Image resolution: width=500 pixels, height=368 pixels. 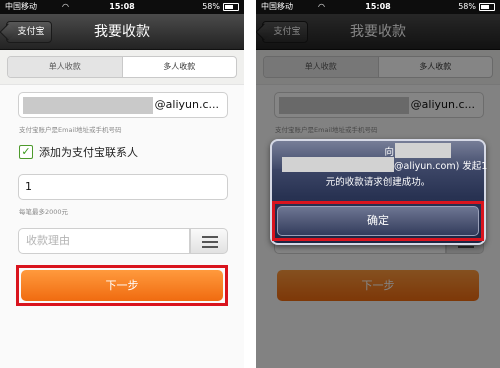 What do you see at coordinates (338, 164) in the screenshot?
I see `redacted-address` at bounding box center [338, 164].